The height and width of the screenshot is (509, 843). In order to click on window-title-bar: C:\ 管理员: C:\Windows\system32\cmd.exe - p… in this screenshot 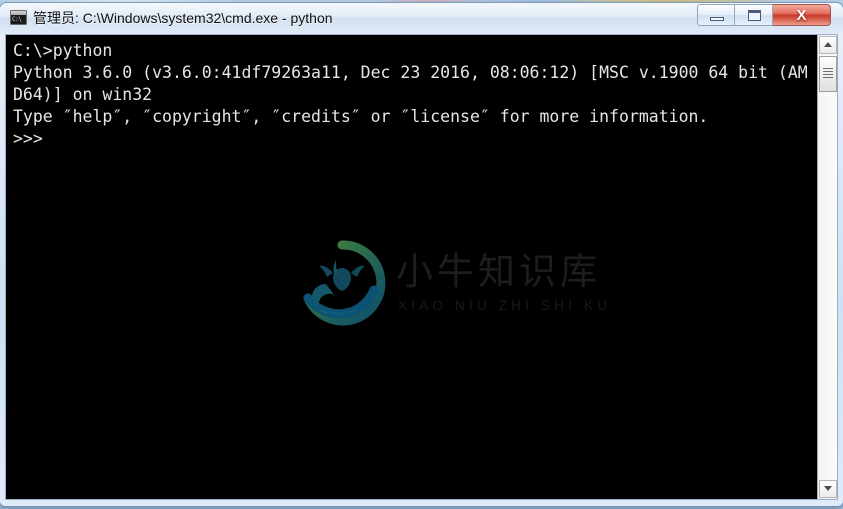, I will do `click(421, 18)`.